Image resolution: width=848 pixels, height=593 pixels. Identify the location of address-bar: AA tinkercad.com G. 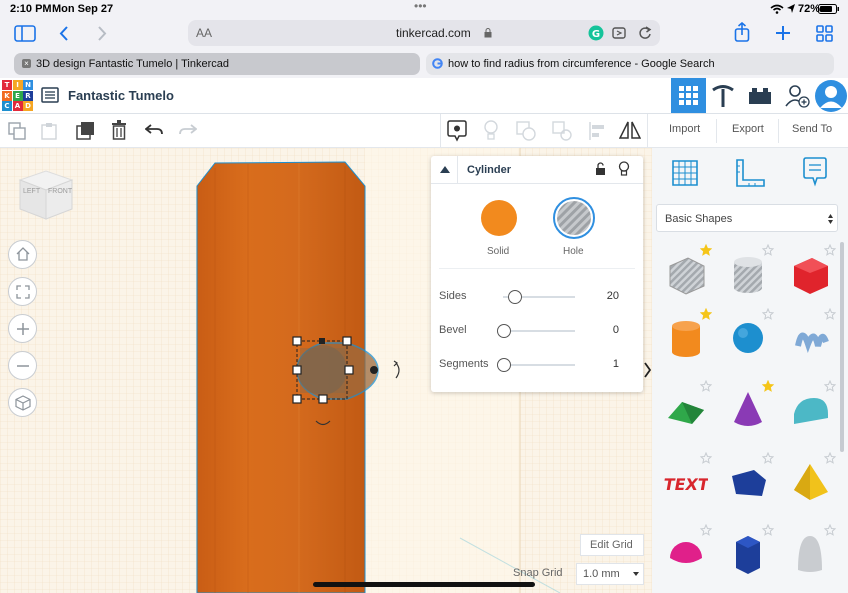
(424, 33).